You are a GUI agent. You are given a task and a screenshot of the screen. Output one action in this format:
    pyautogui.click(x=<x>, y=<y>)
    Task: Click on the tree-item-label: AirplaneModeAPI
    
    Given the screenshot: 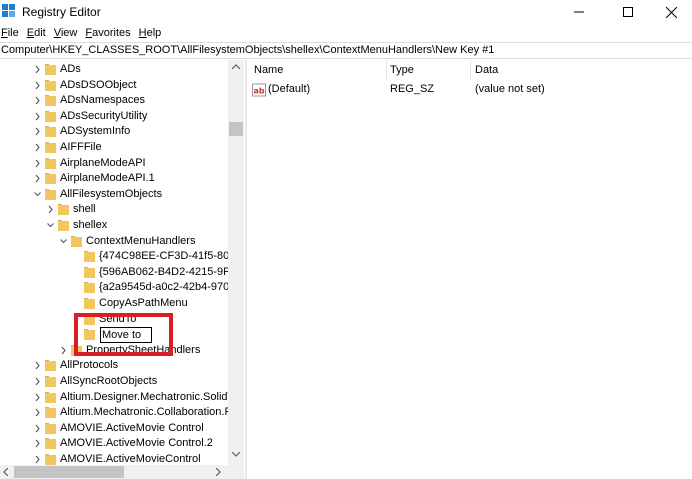 What is the action you would take?
    pyautogui.click(x=103, y=162)
    